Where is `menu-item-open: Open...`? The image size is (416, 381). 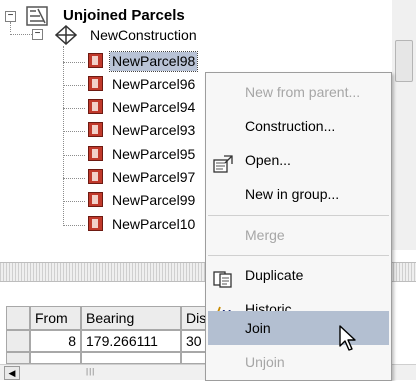 menu-item-open: Open... is located at coordinates (298, 160).